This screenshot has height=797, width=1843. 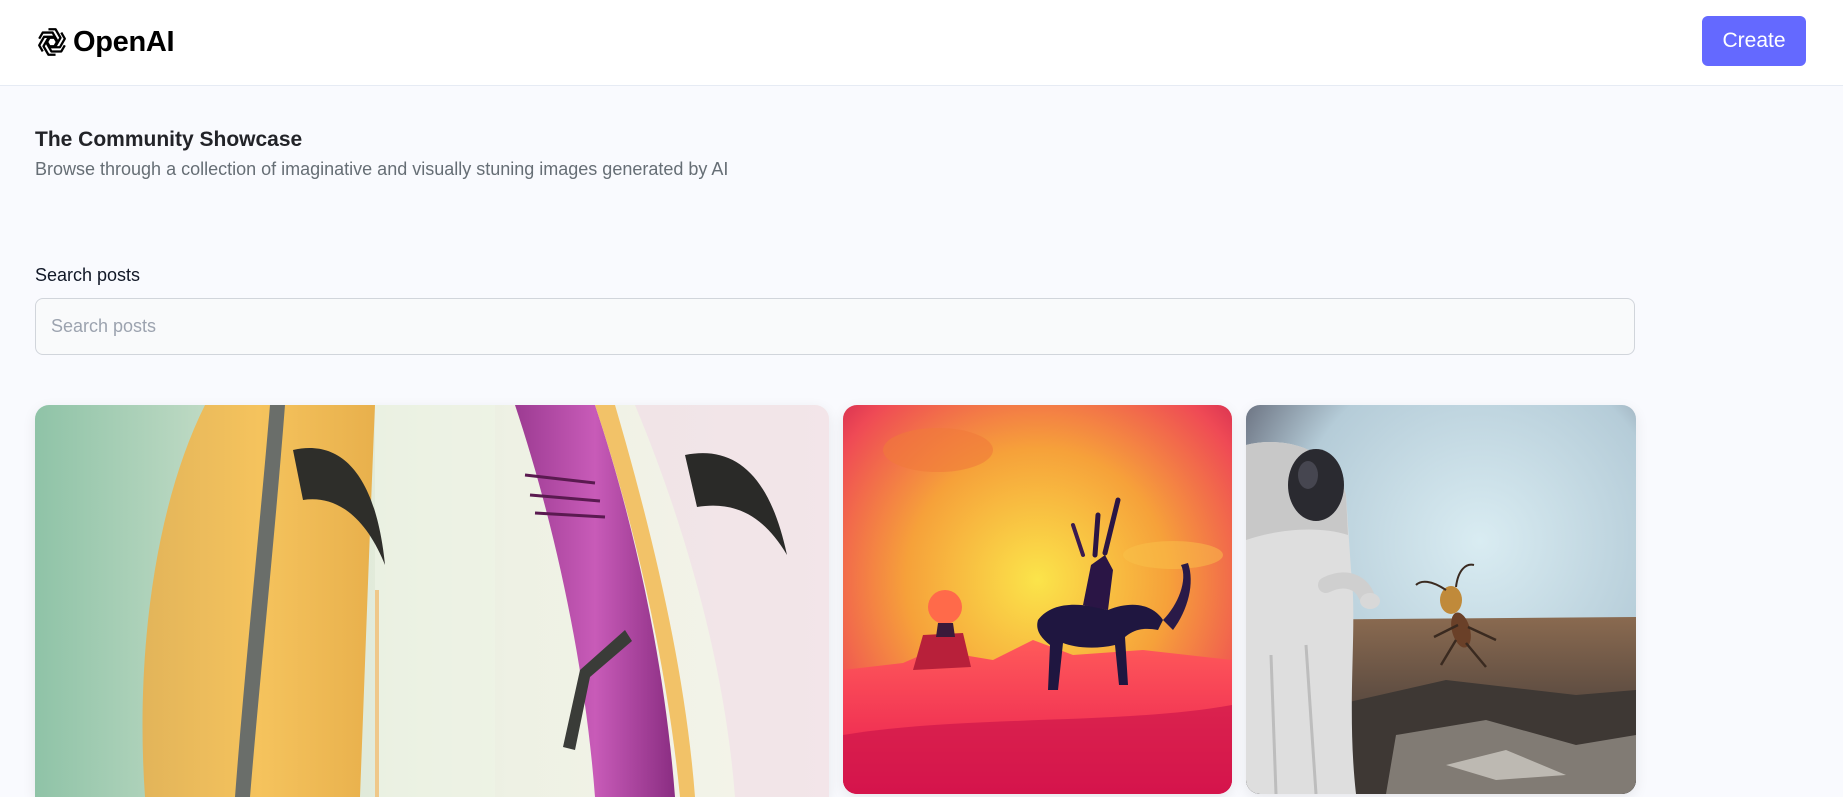 I want to click on post-card-astronaut-insect, so click(x=1441, y=599).